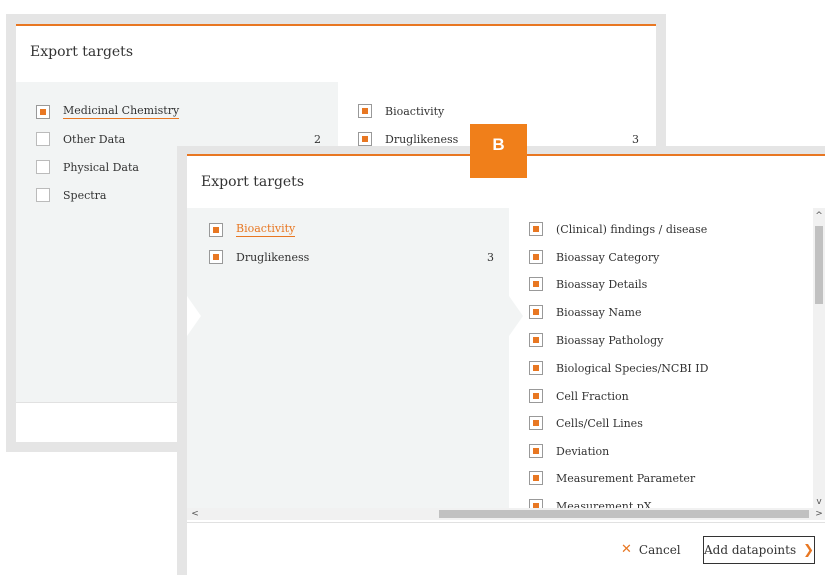 The height and width of the screenshot is (575, 825). I want to click on step-badge: B, so click(498, 151).